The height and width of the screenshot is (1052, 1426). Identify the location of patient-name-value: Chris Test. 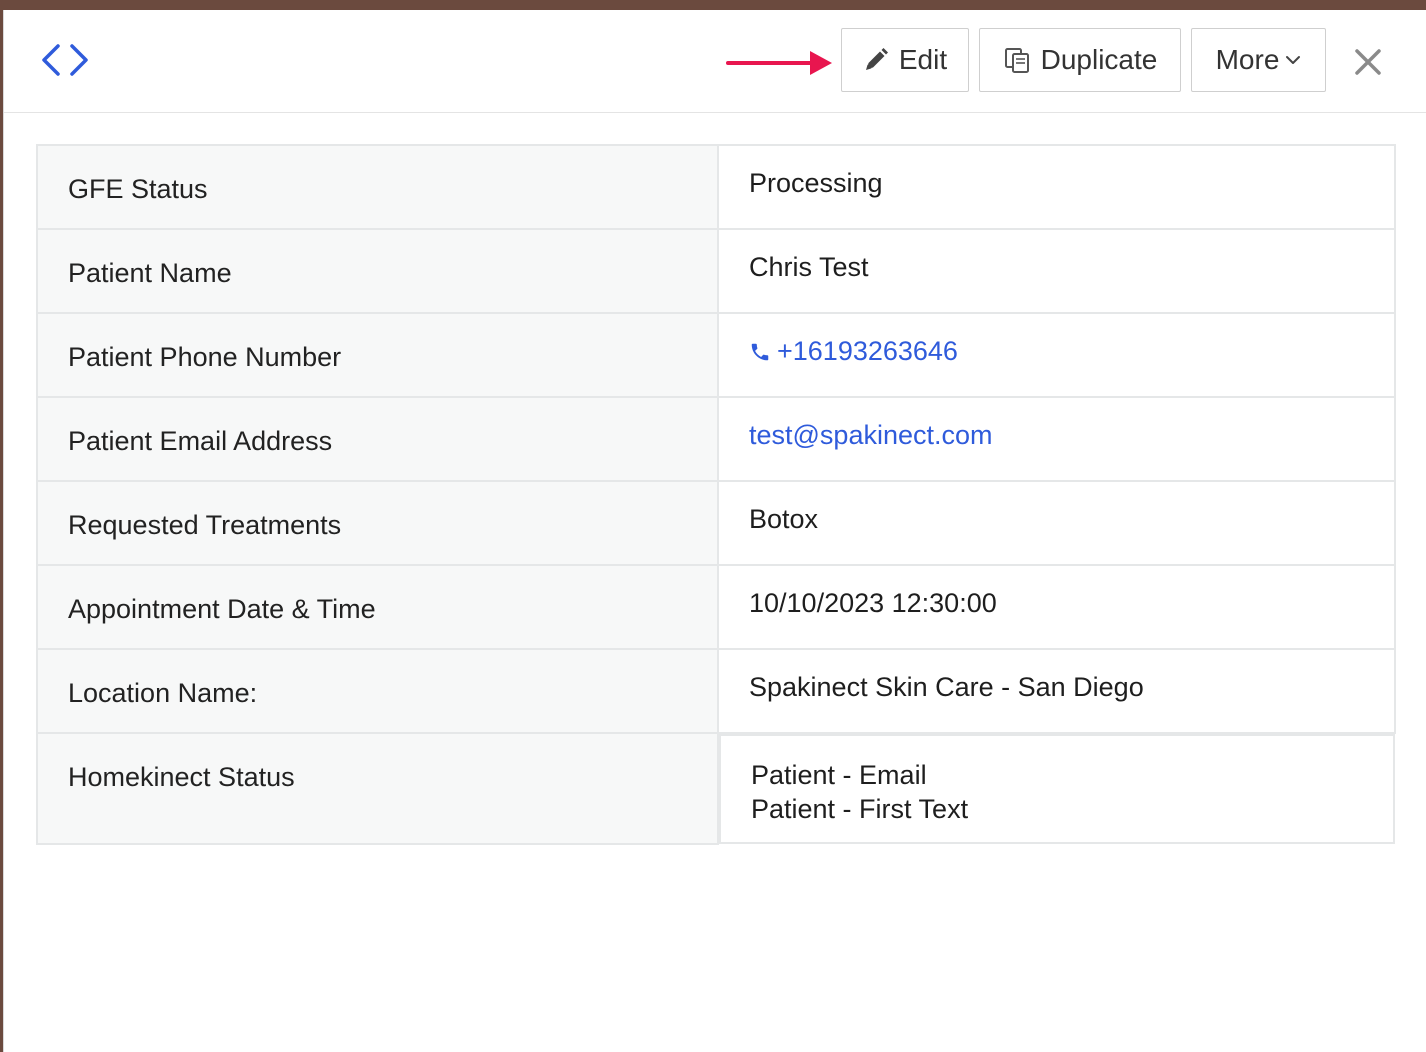
(1056, 271).